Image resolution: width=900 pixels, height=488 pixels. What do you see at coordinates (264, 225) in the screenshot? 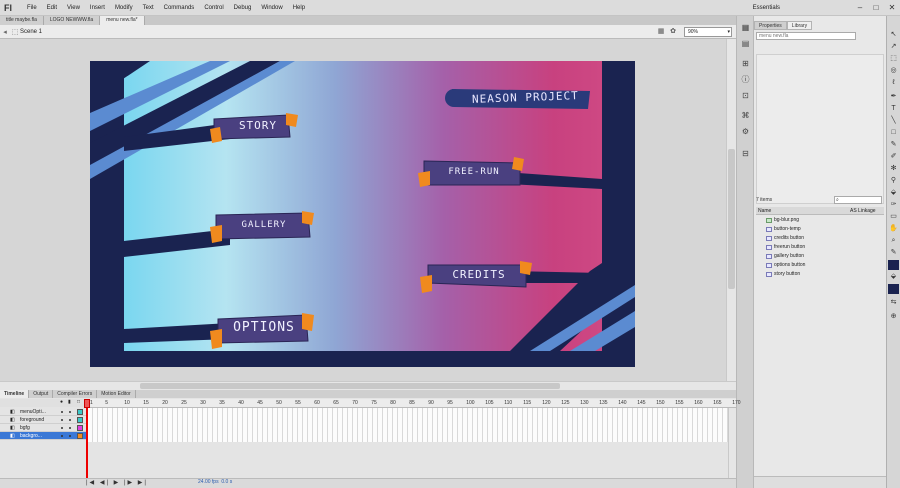
I see `gallery-button: GALLERY` at bounding box center [264, 225].